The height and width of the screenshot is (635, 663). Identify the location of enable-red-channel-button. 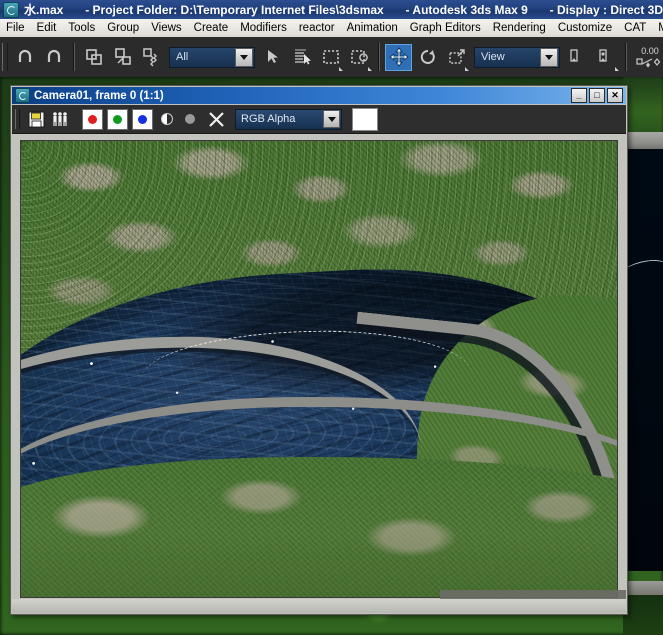
(92, 119).